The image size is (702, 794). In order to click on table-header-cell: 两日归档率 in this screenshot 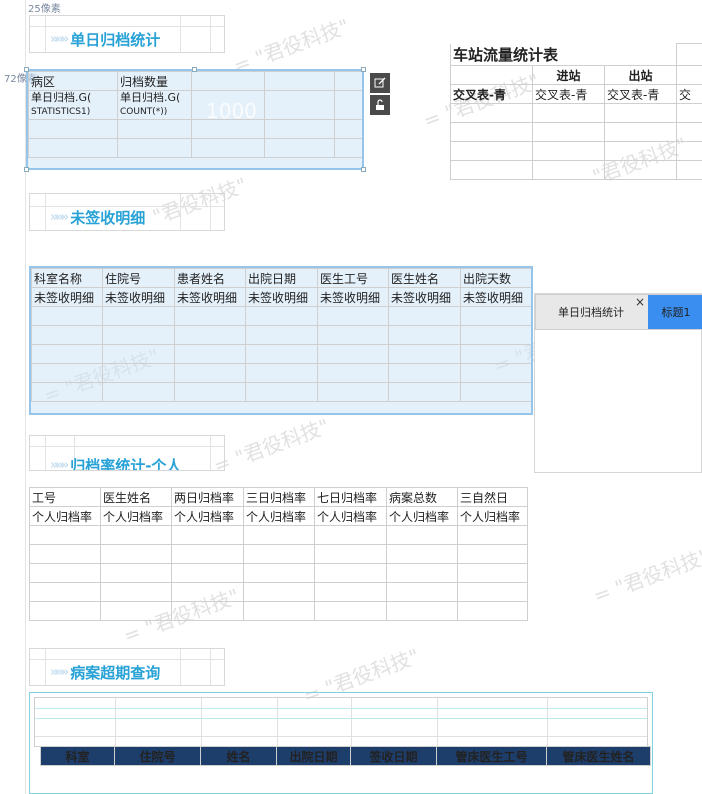, I will do `click(207, 497)`.